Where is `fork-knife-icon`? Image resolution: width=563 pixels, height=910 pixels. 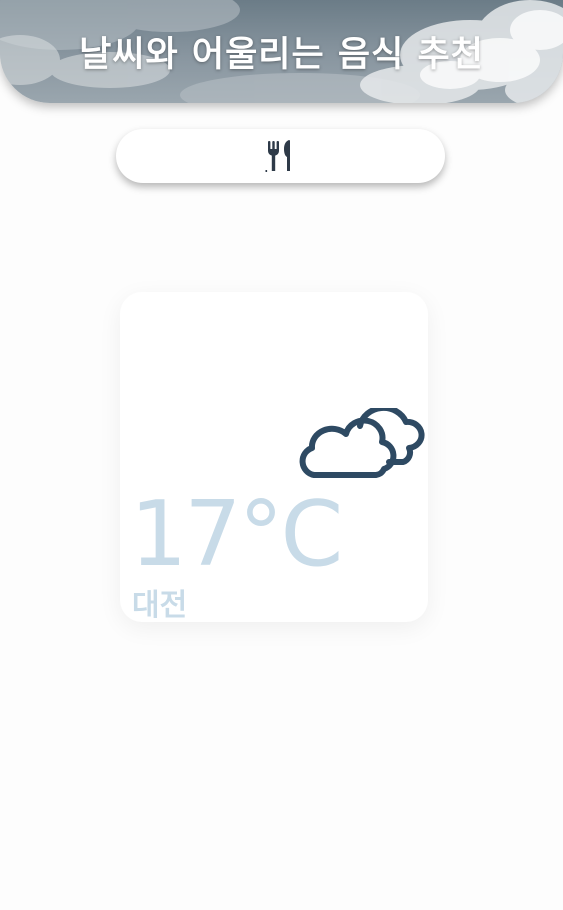 fork-knife-icon is located at coordinates (277, 156).